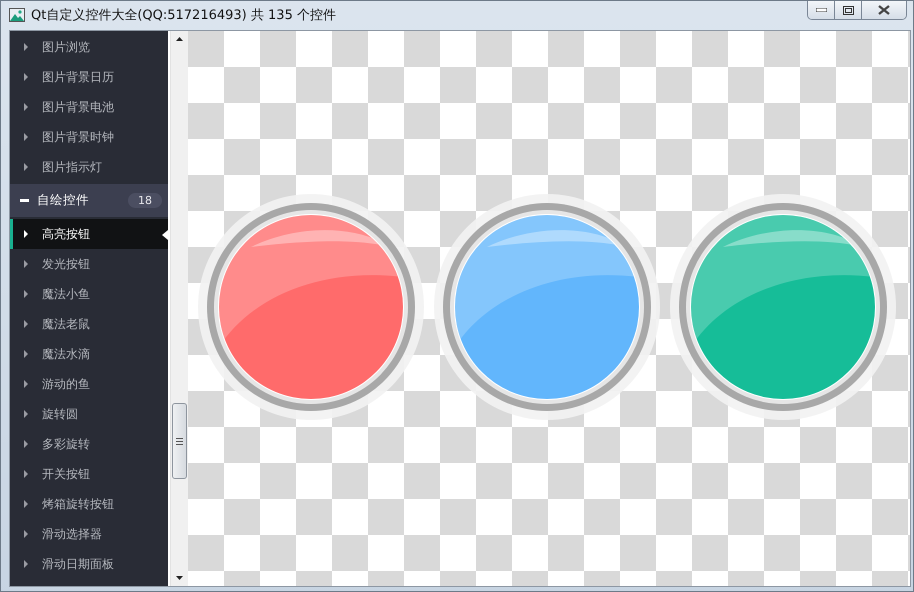  I want to click on tree-item: 图片背景电池, so click(89, 107).